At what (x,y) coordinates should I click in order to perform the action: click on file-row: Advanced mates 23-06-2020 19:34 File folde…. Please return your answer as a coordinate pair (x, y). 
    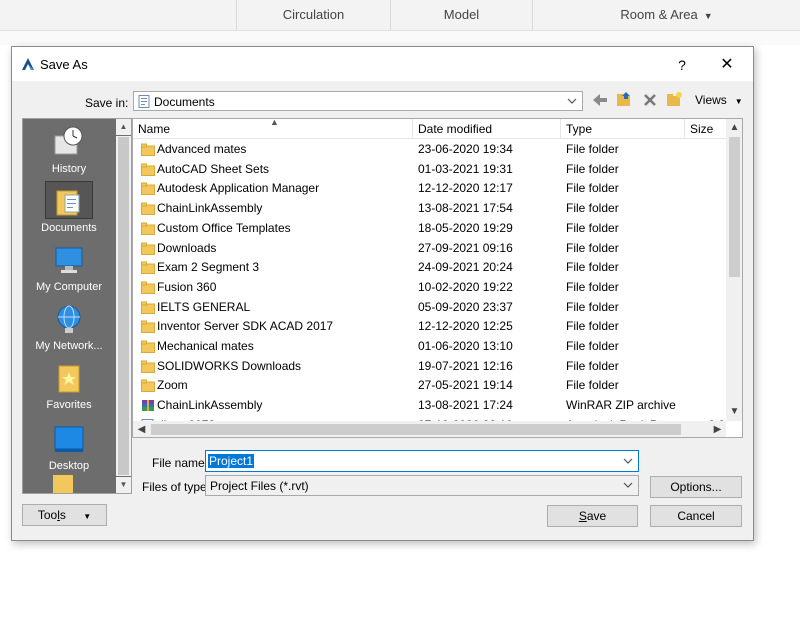
    Looking at the image, I should click on (429, 150).